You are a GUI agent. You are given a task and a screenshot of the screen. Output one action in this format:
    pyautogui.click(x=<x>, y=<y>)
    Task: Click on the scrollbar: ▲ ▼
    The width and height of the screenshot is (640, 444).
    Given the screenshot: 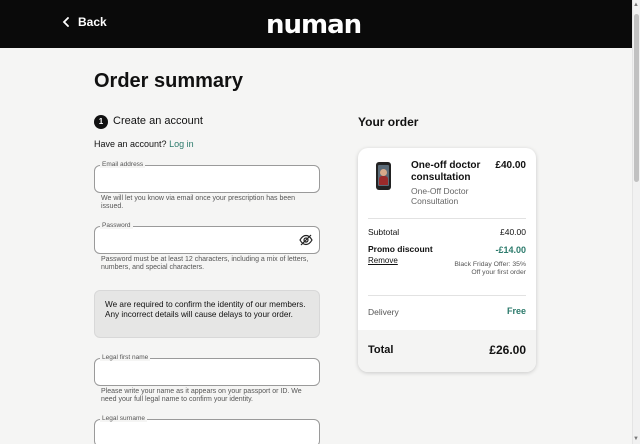 What is the action you would take?
    pyautogui.click(x=636, y=222)
    